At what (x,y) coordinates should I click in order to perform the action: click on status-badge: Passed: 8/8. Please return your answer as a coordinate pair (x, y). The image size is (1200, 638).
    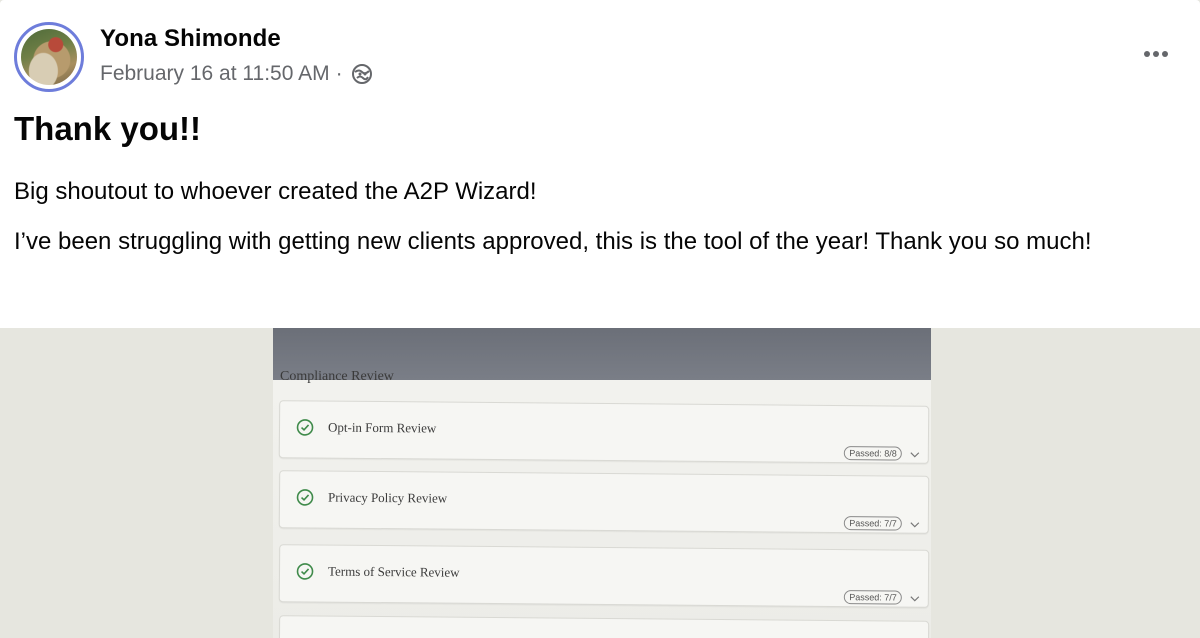
    Looking at the image, I should click on (873, 453).